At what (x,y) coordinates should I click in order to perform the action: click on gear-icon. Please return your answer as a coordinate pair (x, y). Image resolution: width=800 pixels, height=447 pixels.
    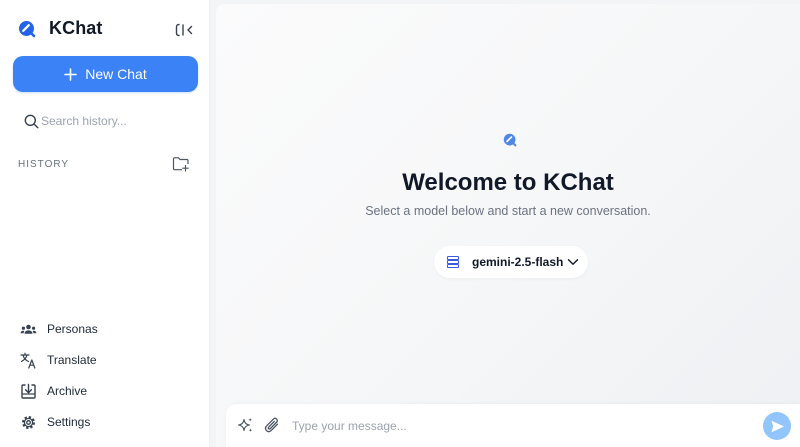
    Looking at the image, I should click on (28, 422).